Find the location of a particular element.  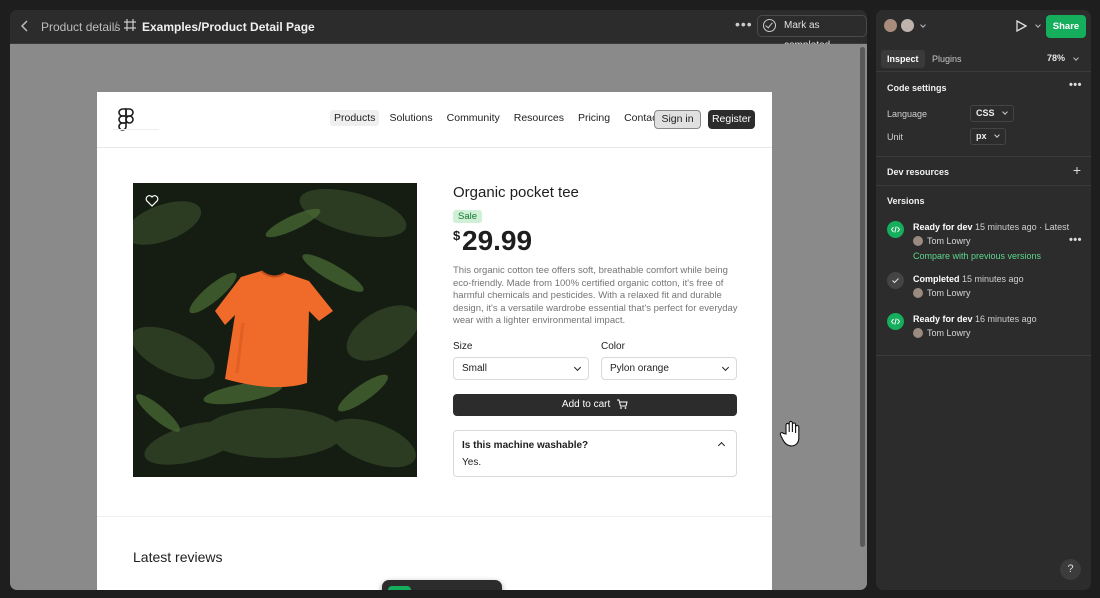

code-settings-title: Code settings is located at coordinates (917, 88).